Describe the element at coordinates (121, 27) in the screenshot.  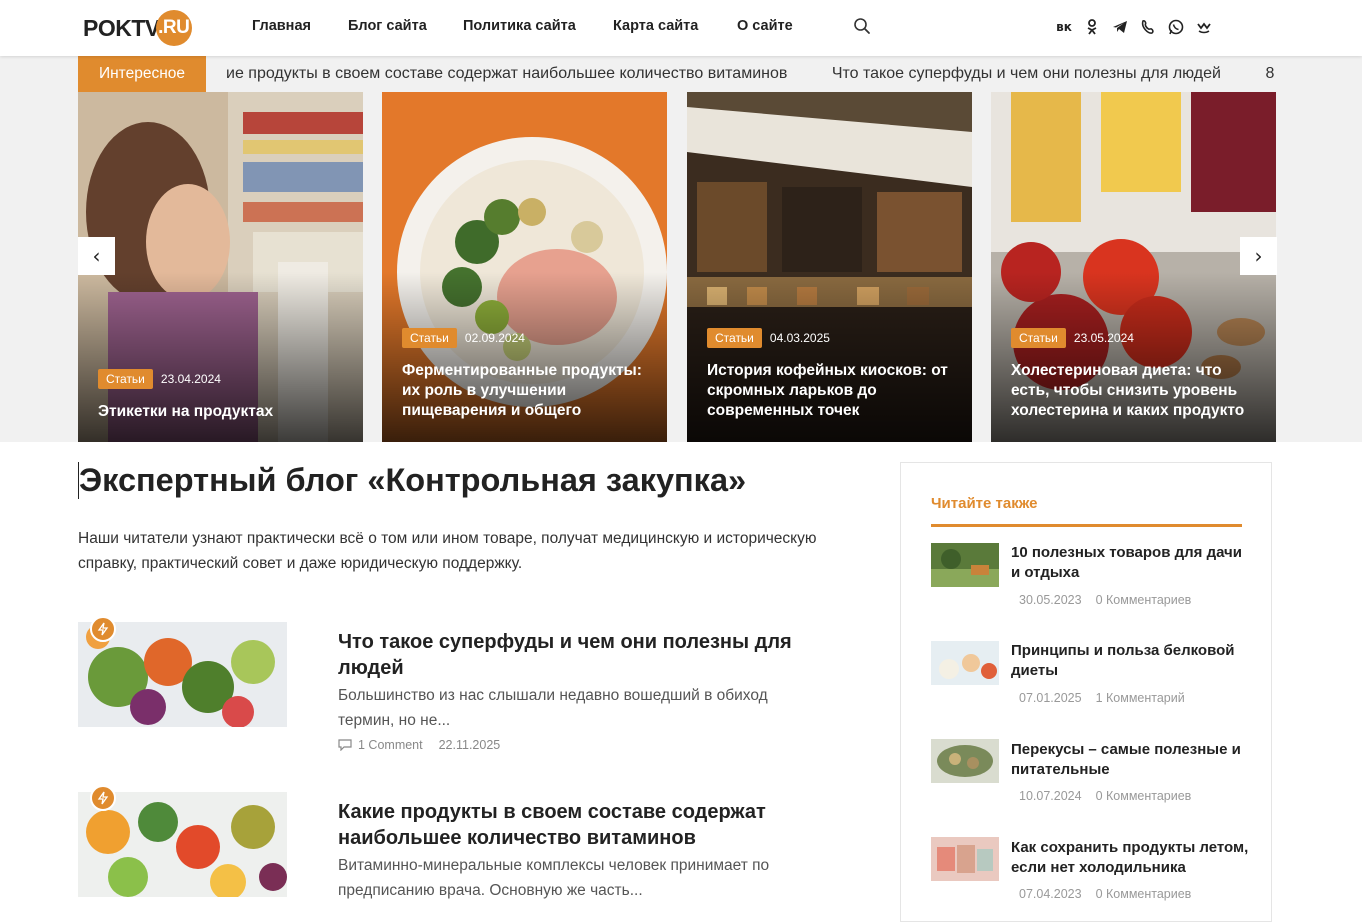
I see `logo-text: POKTV` at that location.